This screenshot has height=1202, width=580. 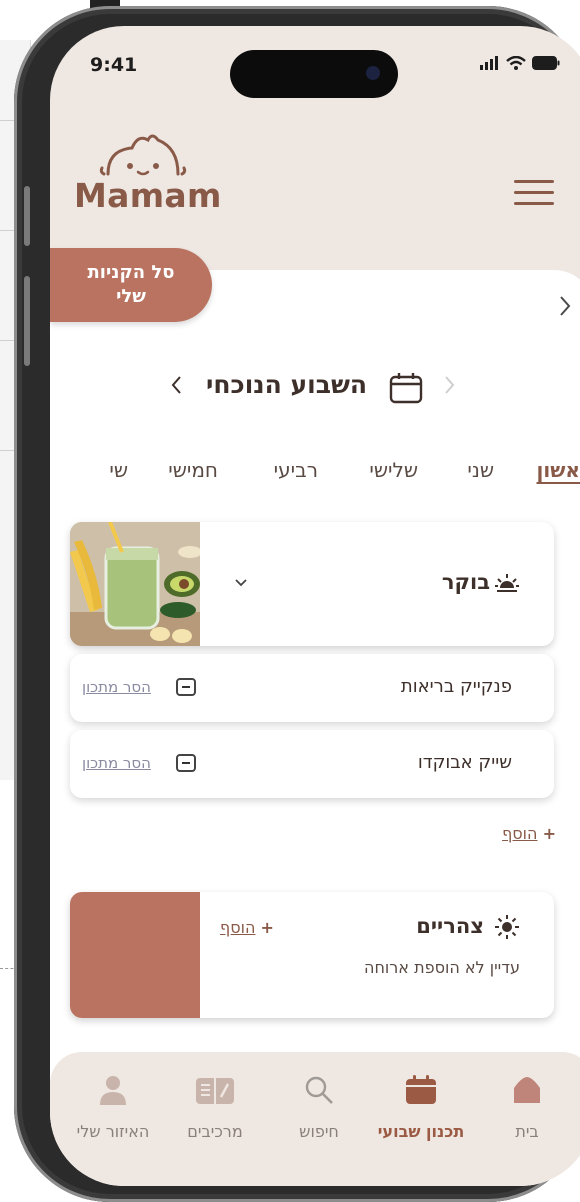 I want to click on user-icon, so click(x=113, y=1090).